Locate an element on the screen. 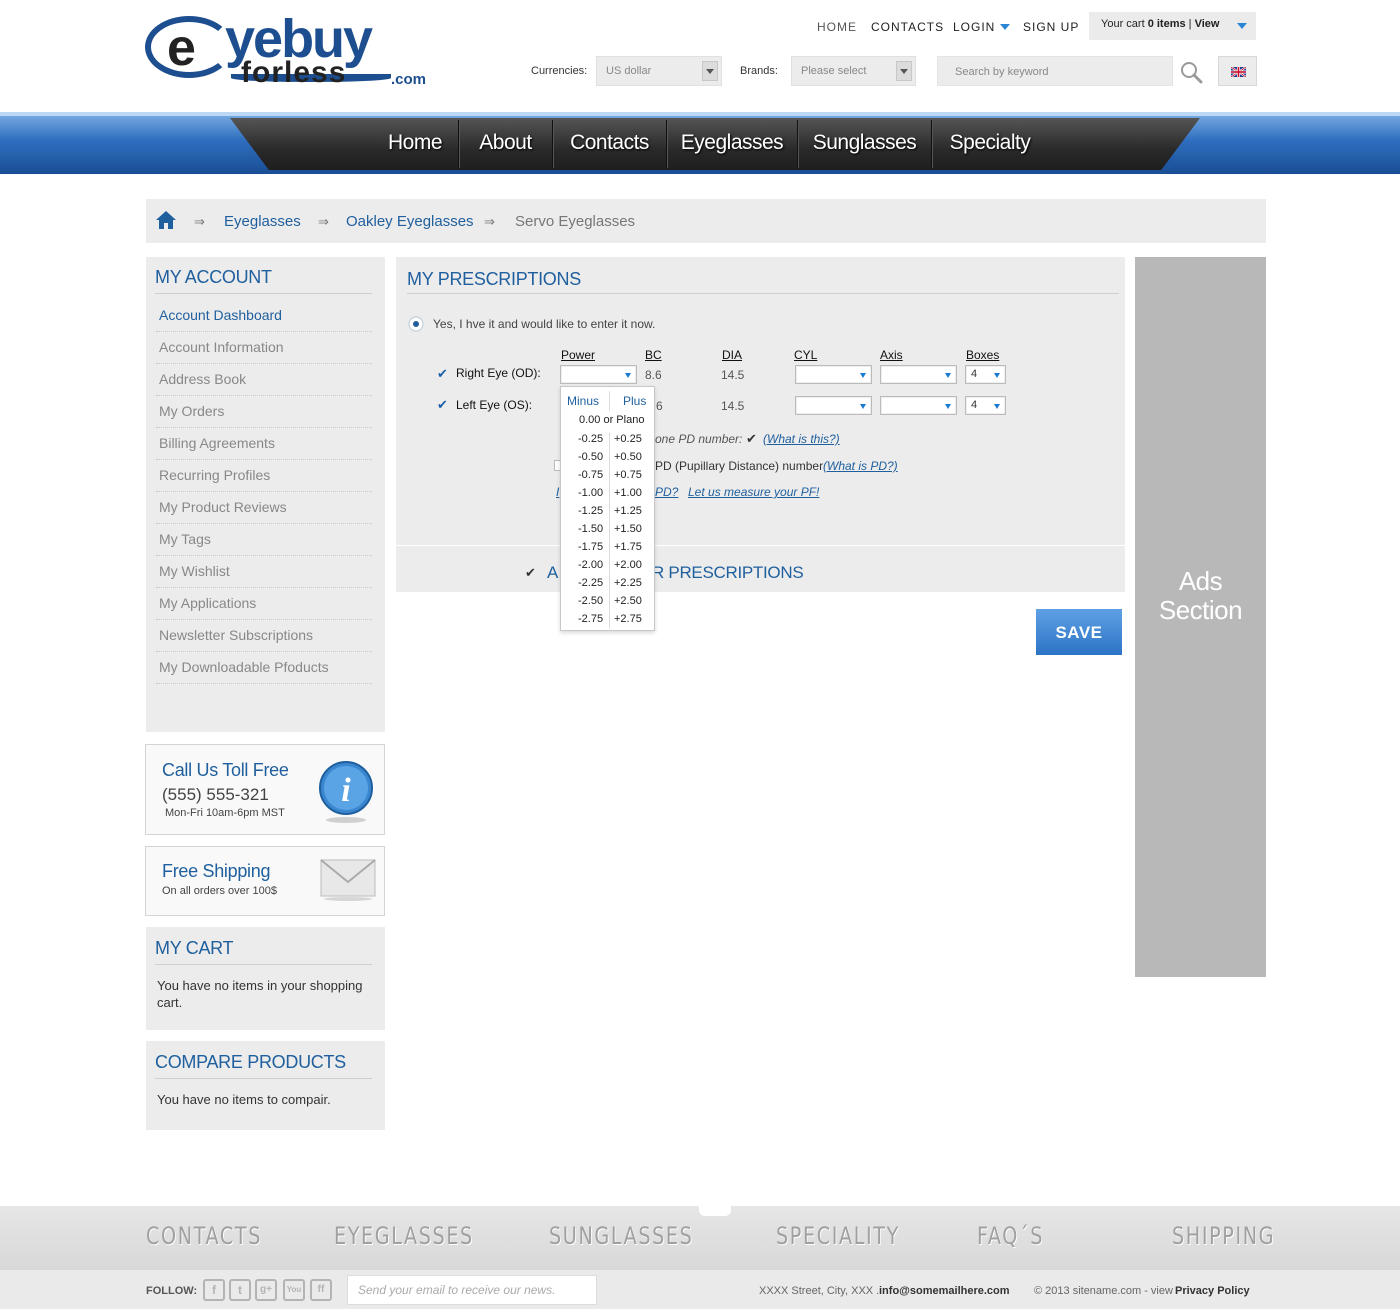 The image size is (1400, 1309). dropdown-option-plus: +2.25 is located at coordinates (628, 583).